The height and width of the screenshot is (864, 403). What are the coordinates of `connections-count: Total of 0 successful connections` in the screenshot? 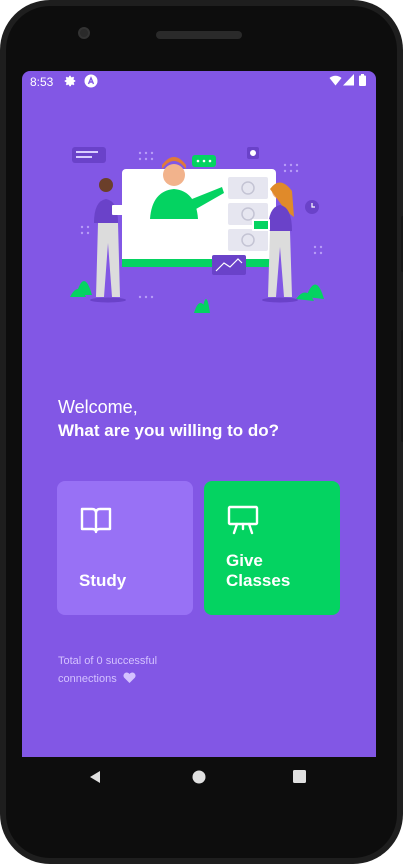 It's located at (107, 670).